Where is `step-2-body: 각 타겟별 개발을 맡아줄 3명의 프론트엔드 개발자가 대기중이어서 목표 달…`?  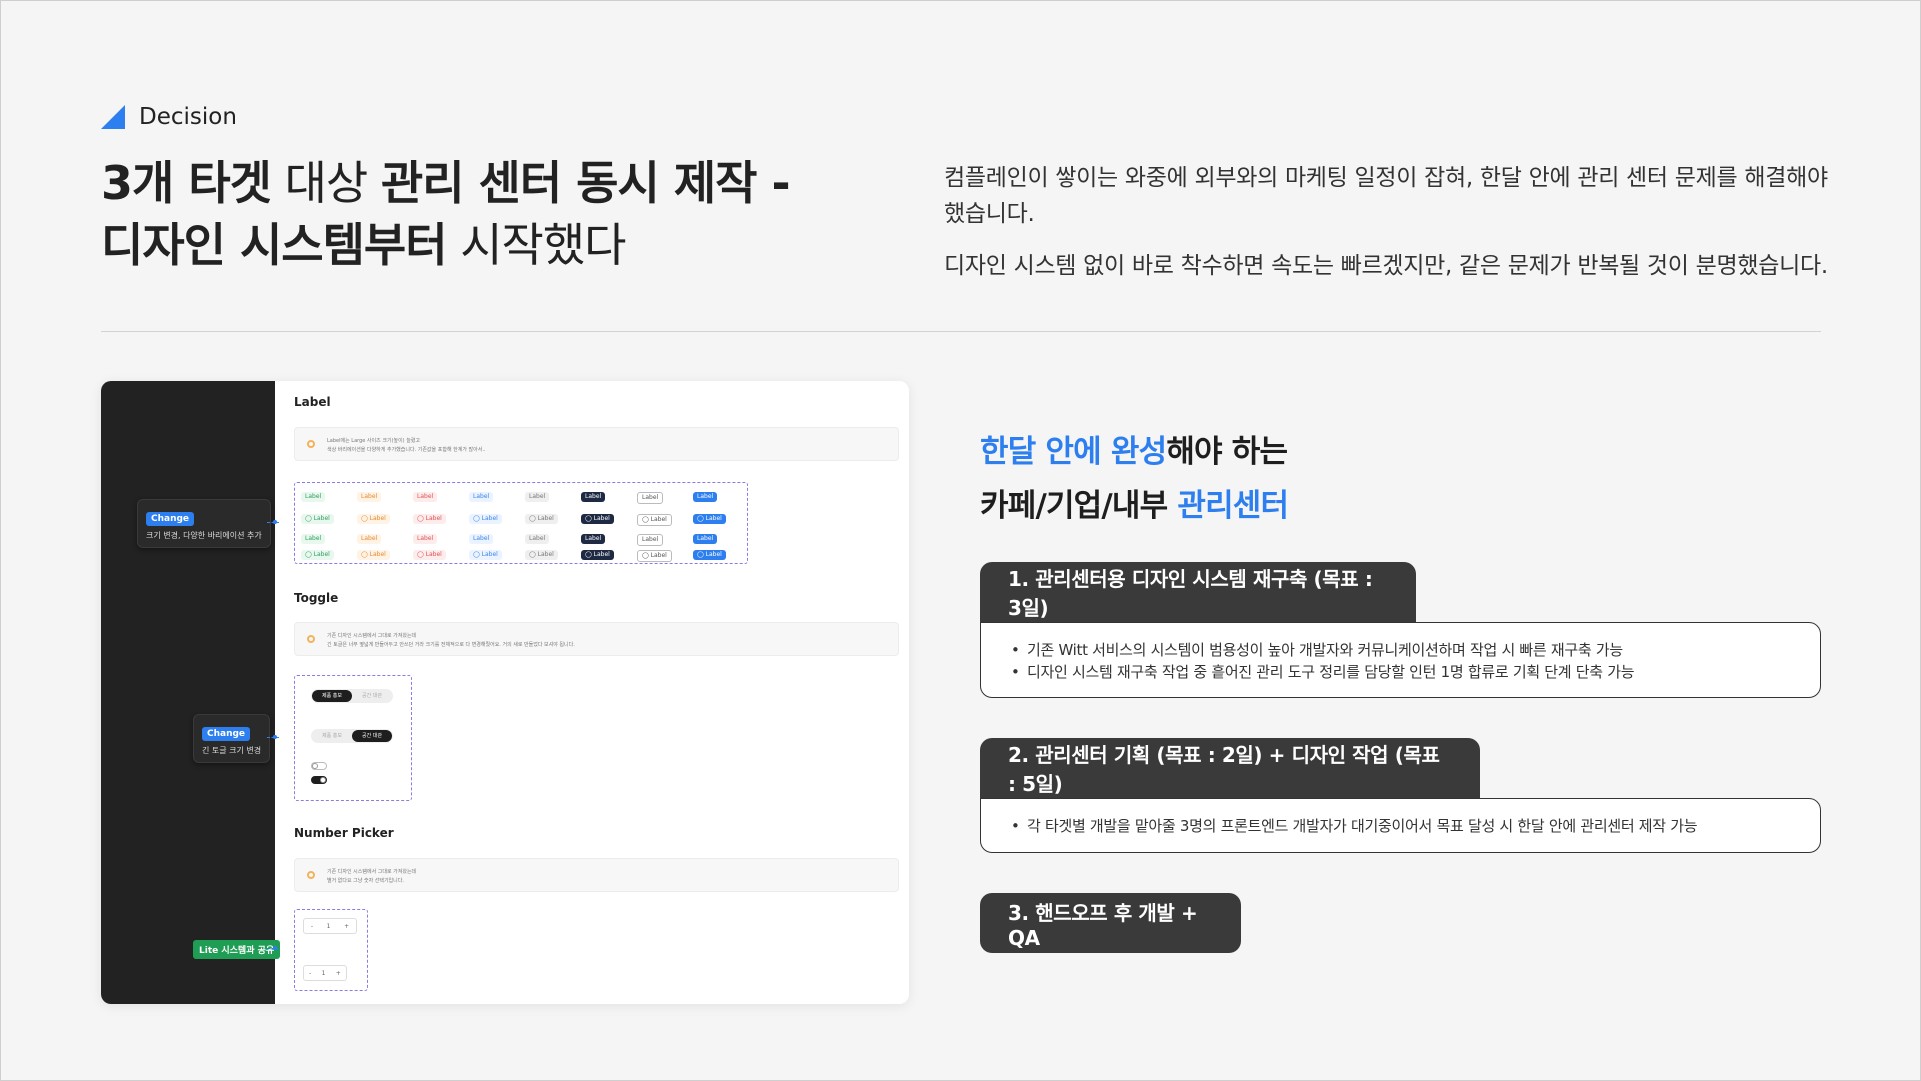 step-2-body: 각 타겟별 개발을 맡아줄 3명의 프론트엔드 개발자가 대기중이어서 목표 달… is located at coordinates (1400, 825).